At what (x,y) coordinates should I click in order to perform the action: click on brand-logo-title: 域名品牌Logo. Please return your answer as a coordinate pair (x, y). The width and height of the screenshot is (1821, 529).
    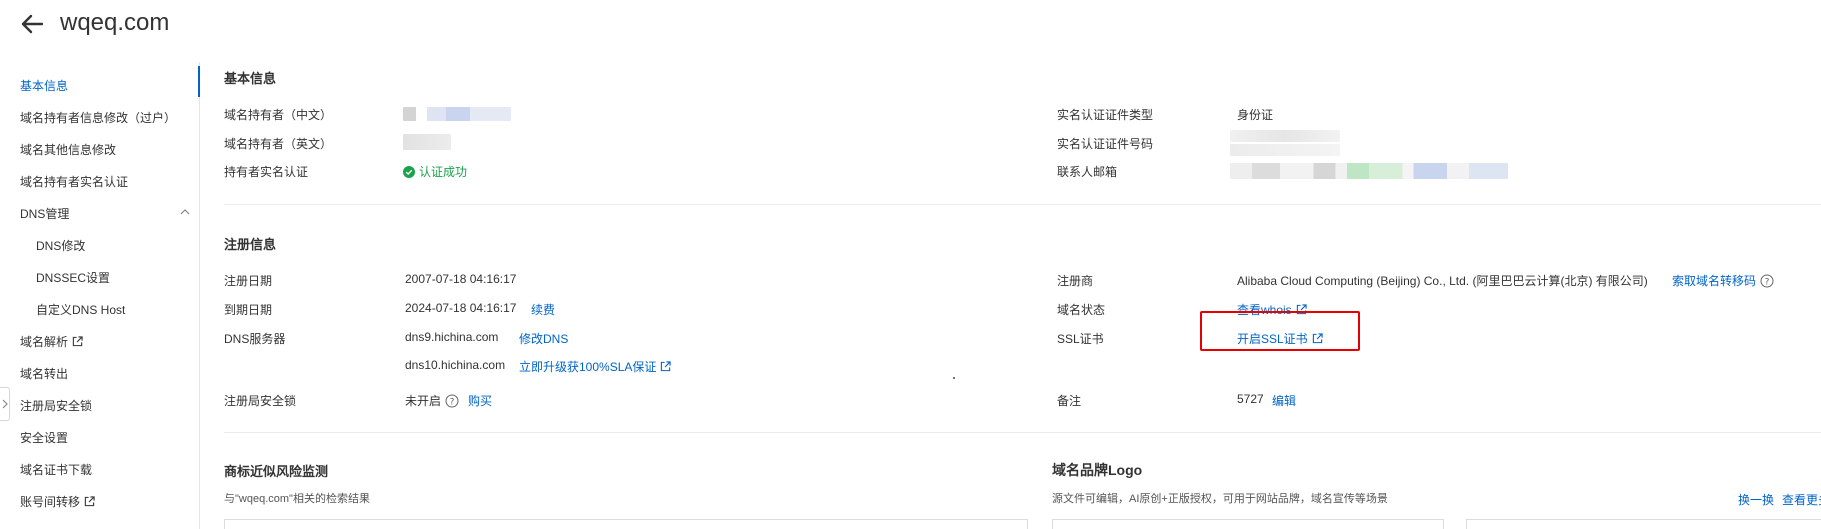
    Looking at the image, I should click on (1097, 470).